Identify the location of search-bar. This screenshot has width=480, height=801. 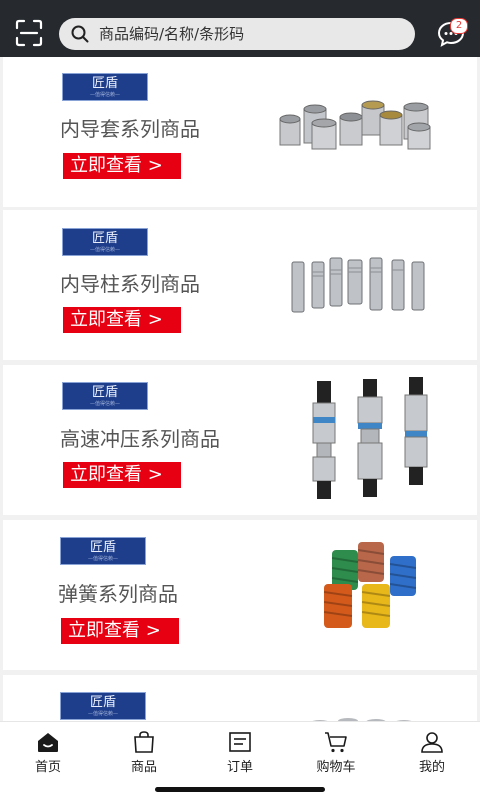
(237, 34).